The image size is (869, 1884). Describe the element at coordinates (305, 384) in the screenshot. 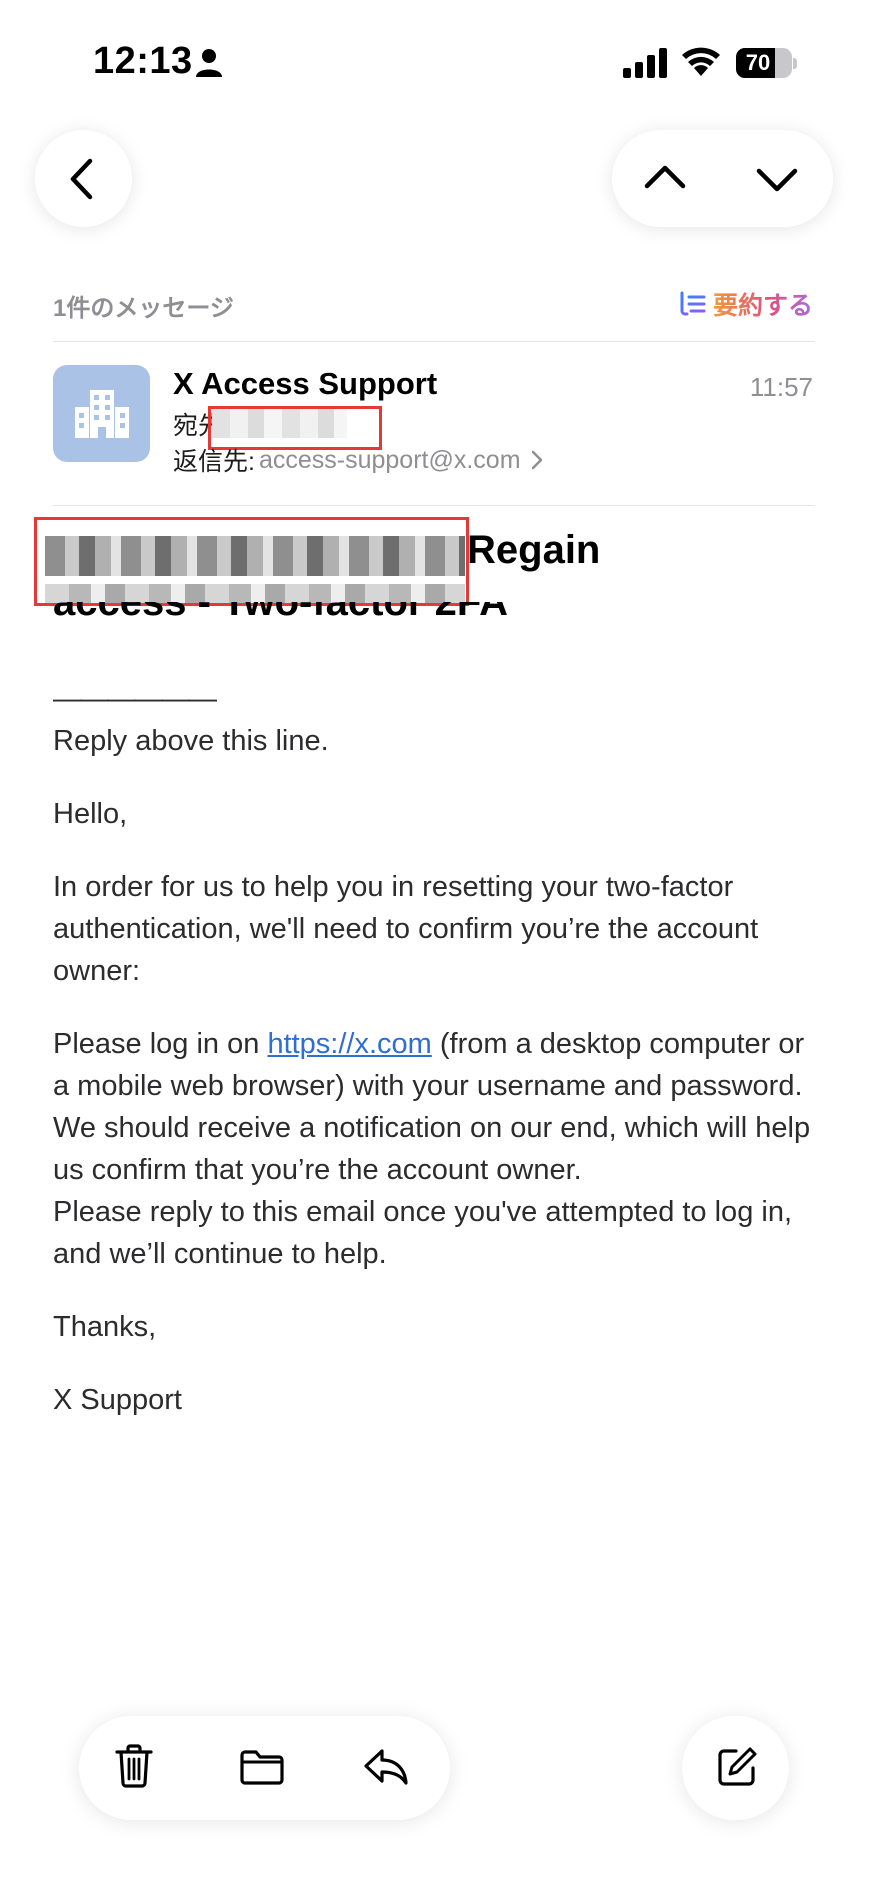

I see `sender-name: X Access Support` at that location.